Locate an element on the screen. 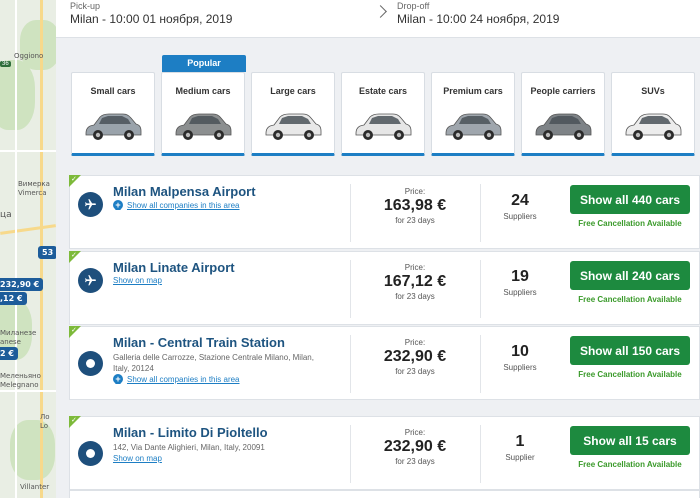 The width and height of the screenshot is (700, 498). category-label: Medium cars is located at coordinates (203, 91).